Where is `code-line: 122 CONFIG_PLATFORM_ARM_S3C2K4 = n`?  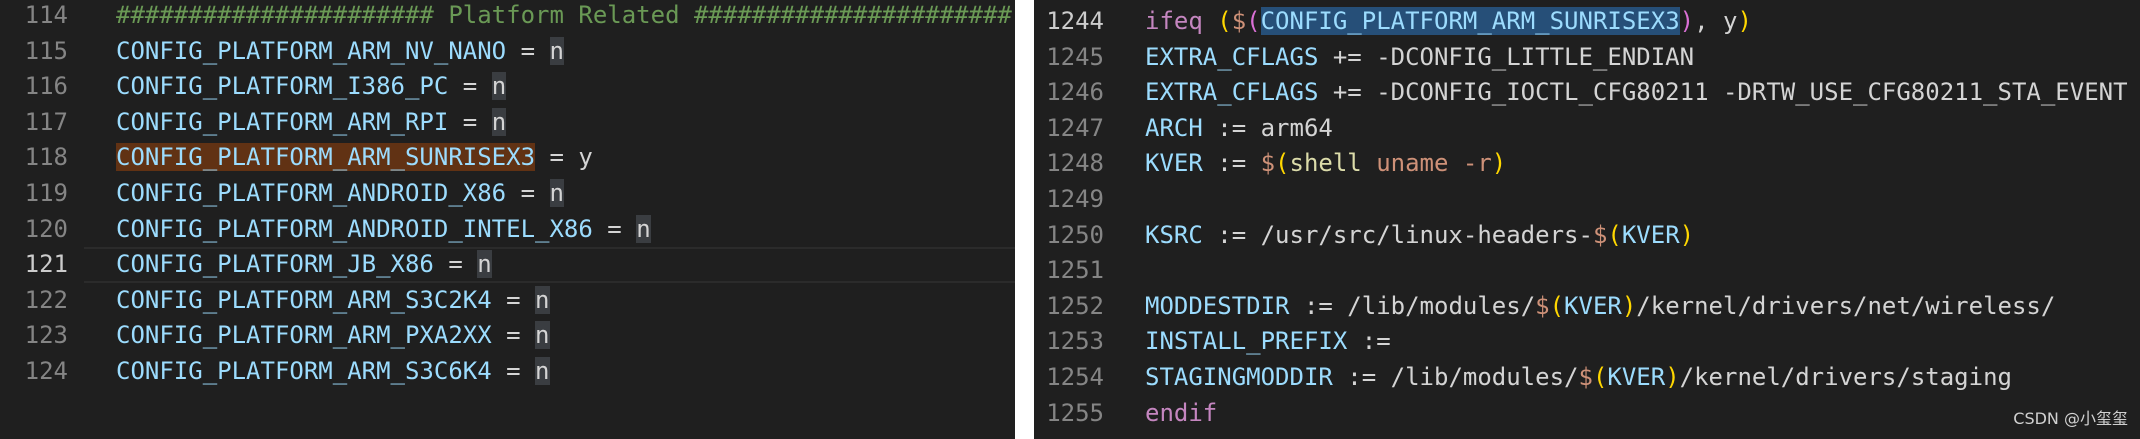 code-line: 122 CONFIG_PLATFORM_ARM_S3C2K4 = n is located at coordinates (507, 301).